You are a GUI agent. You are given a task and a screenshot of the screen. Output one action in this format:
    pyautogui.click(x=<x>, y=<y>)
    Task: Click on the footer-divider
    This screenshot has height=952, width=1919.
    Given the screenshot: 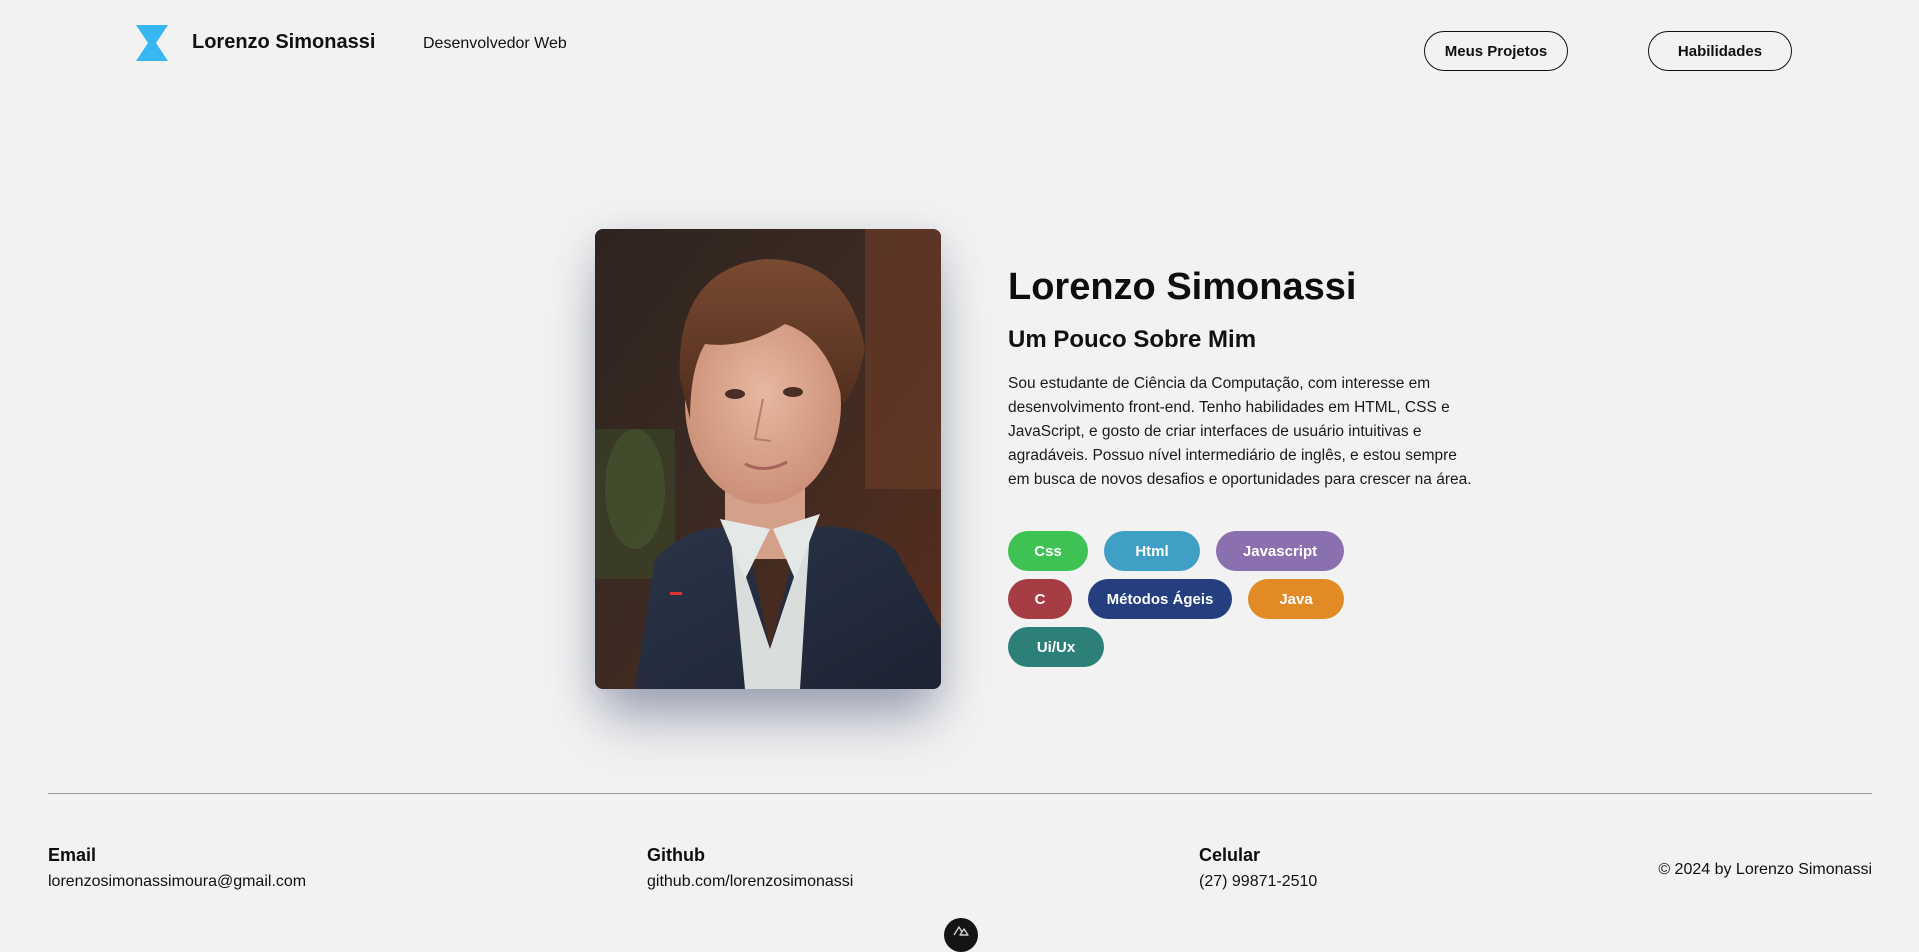 What is the action you would take?
    pyautogui.click(x=960, y=793)
    